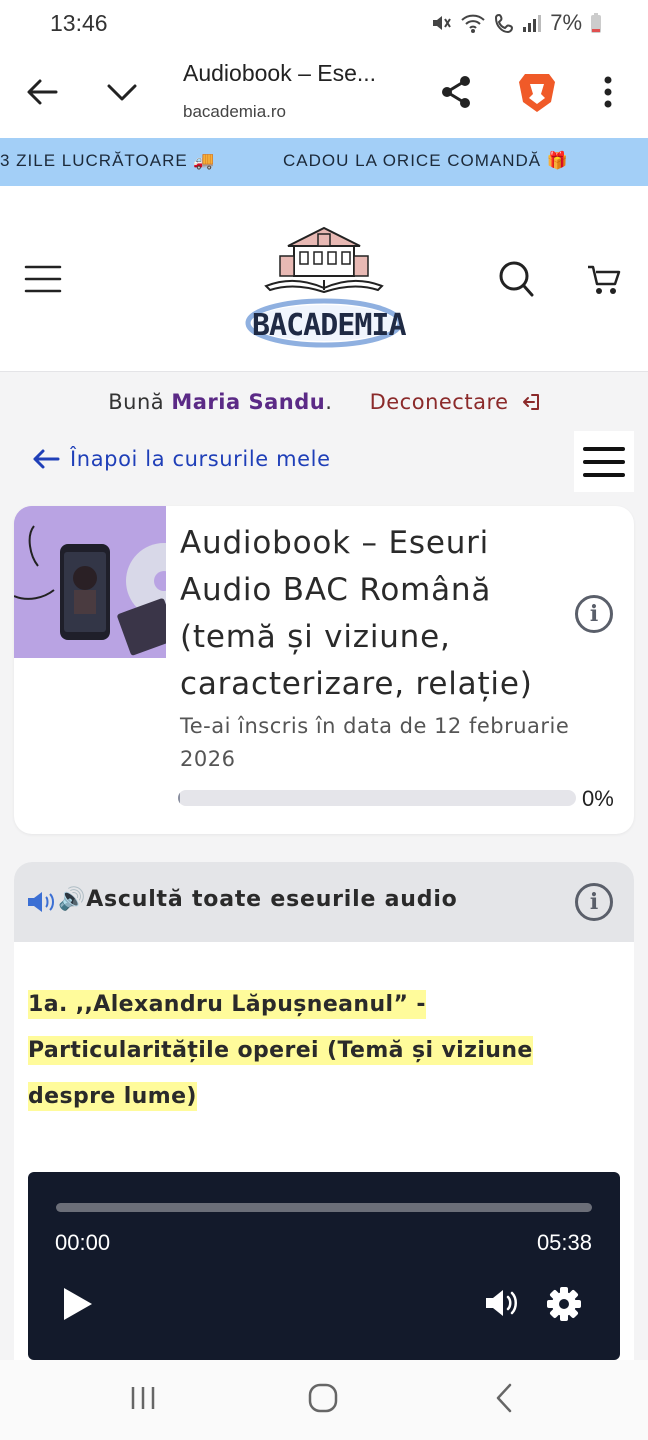  I want to click on recent-apps-icon, so click(144, 1399).